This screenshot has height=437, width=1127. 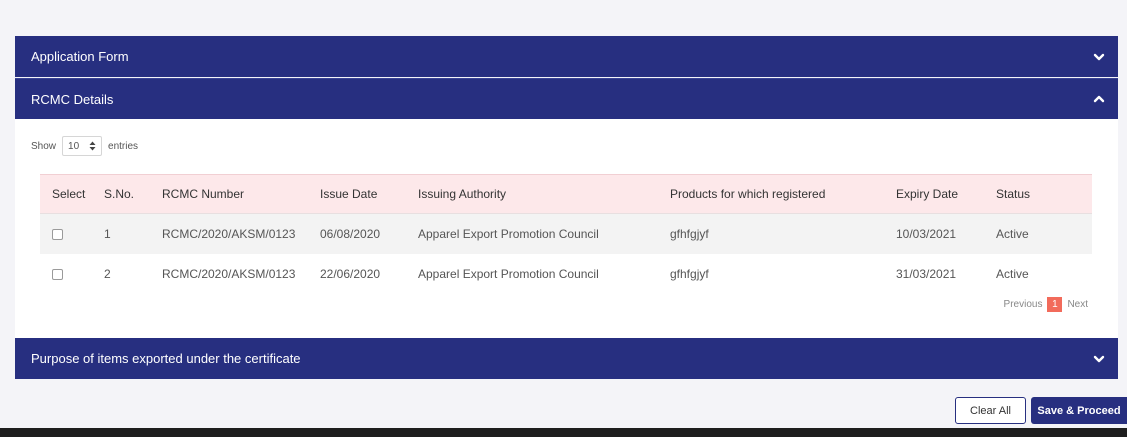 What do you see at coordinates (350, 273) in the screenshot?
I see `cell-issue-date: 22/06/2020` at bounding box center [350, 273].